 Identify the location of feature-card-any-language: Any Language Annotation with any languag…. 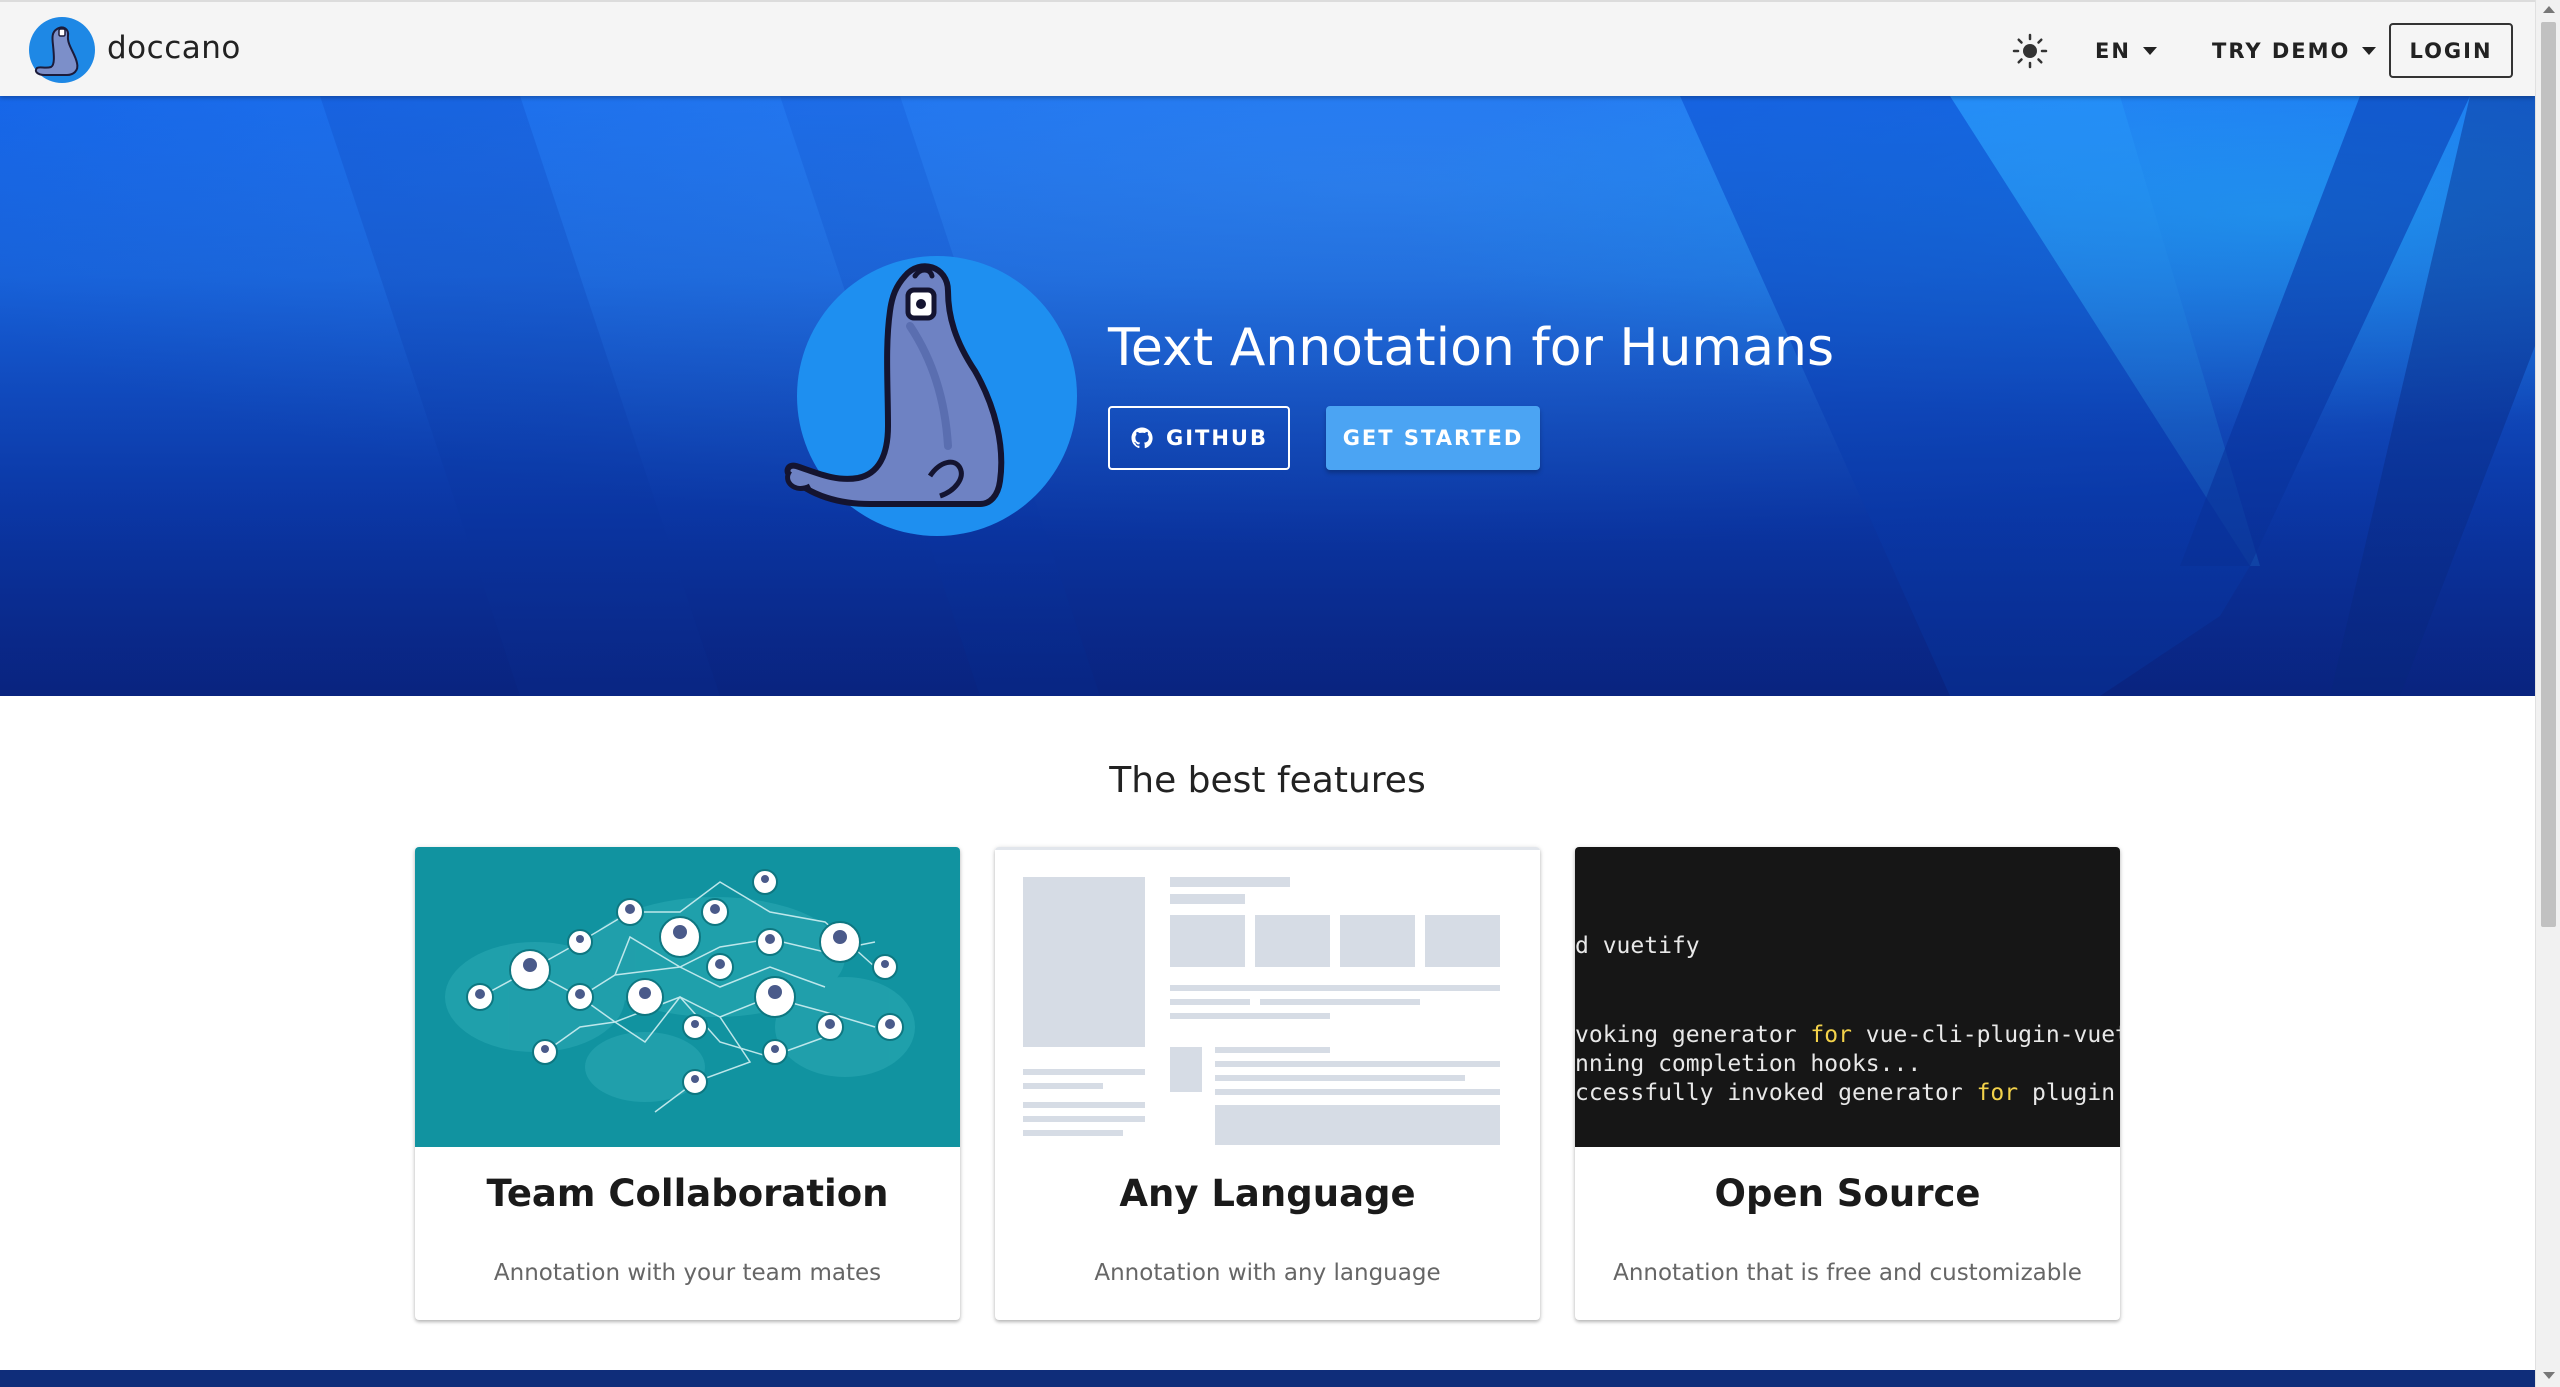
(1267, 1083).